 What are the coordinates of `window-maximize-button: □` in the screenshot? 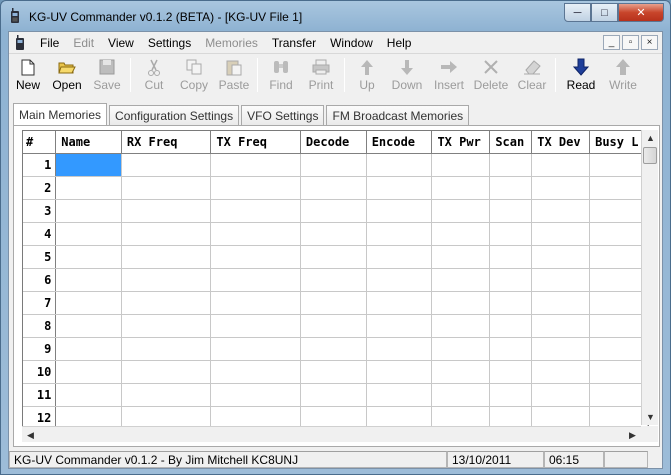 It's located at (604, 12).